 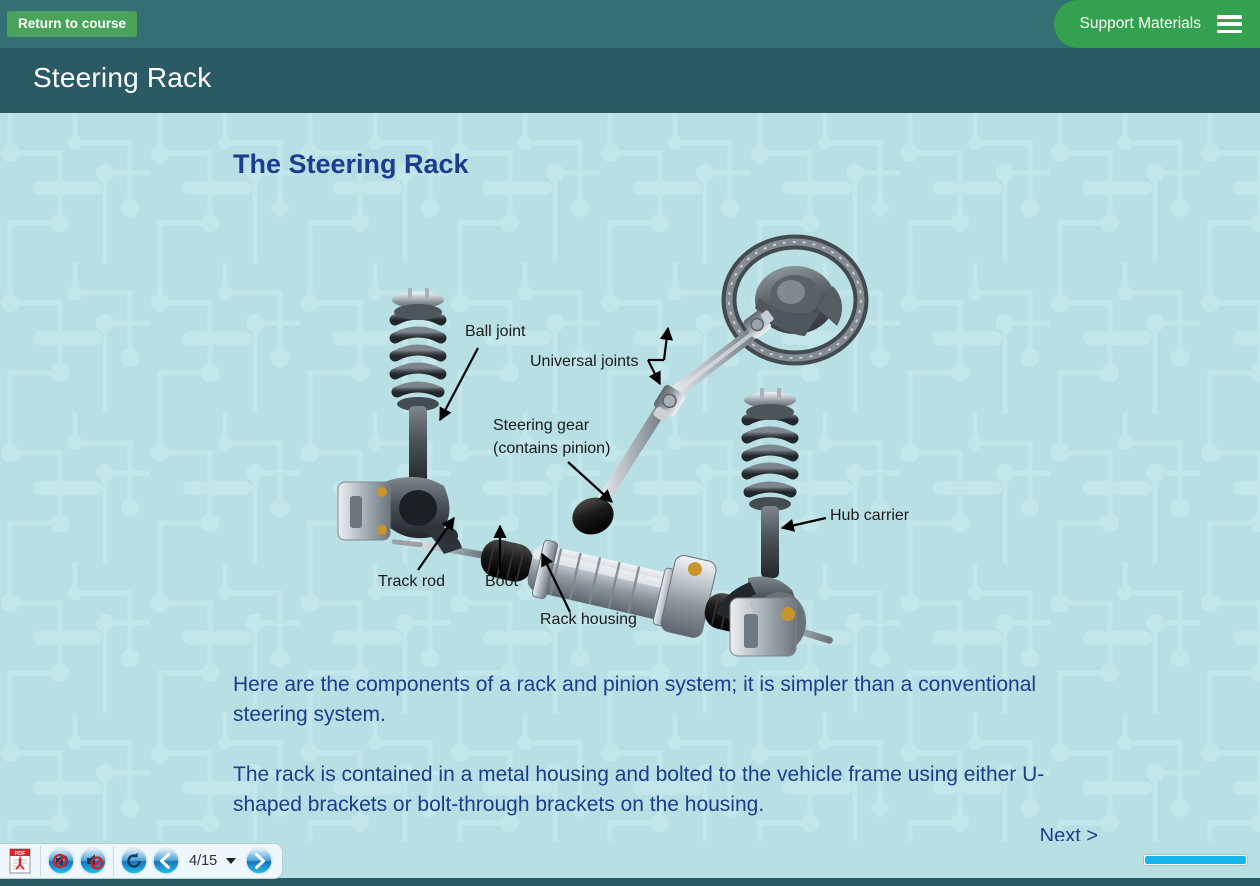 I want to click on course-progress-fill, so click(x=1195, y=860).